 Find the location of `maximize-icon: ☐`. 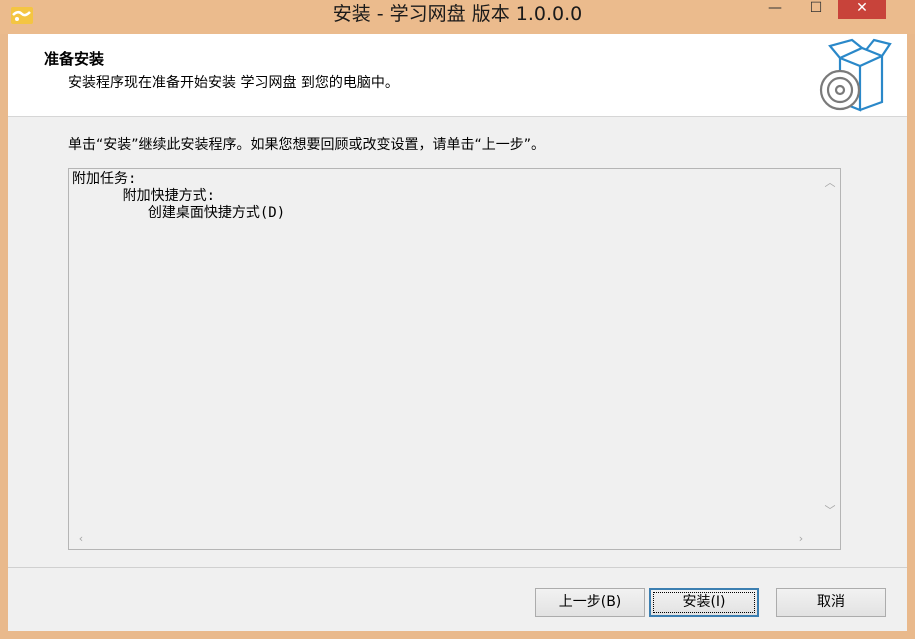

maximize-icon: ☐ is located at coordinates (816, 8).